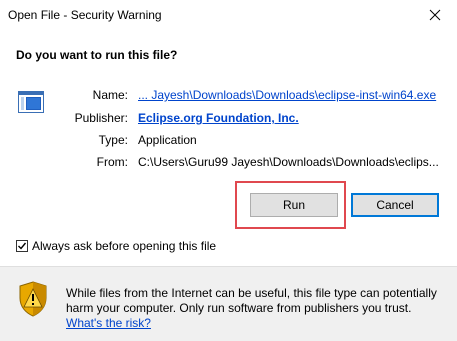 The height and width of the screenshot is (341, 457). I want to click on always-ask-option: Always ask before opening this file, so click(116, 246).